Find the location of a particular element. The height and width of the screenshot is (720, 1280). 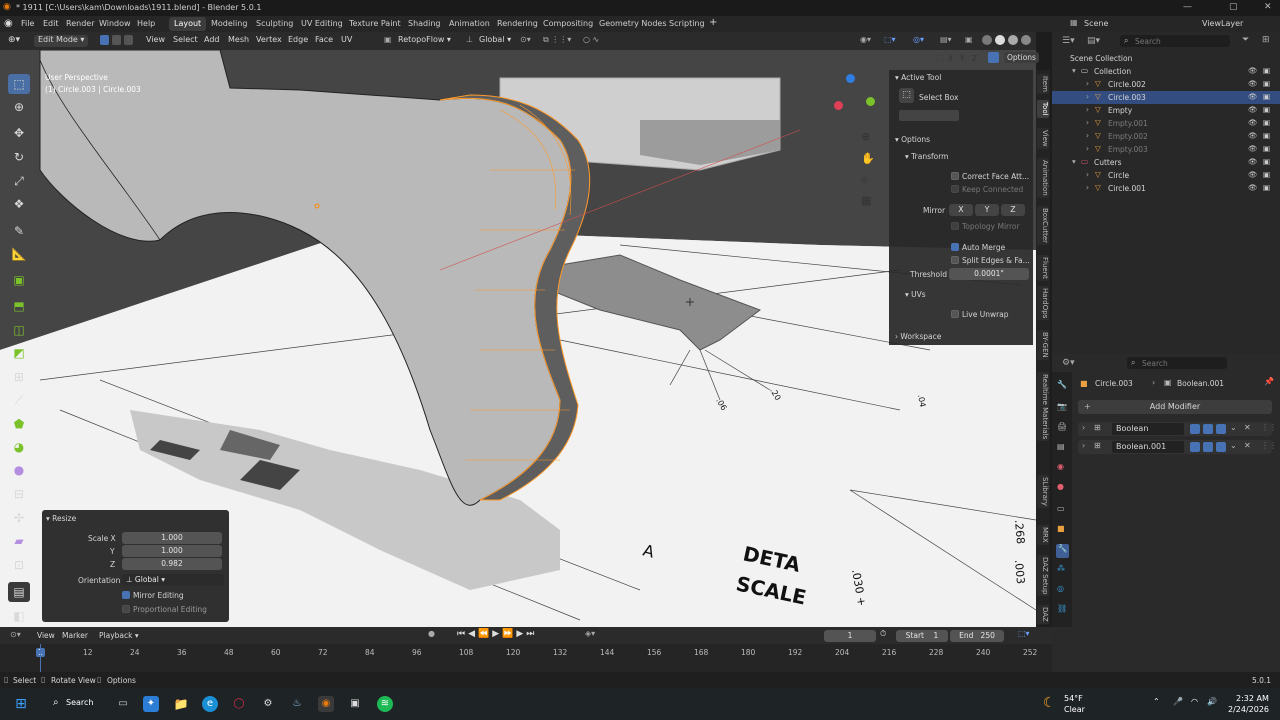

app-icon-1: ⚙ is located at coordinates (268, 704).